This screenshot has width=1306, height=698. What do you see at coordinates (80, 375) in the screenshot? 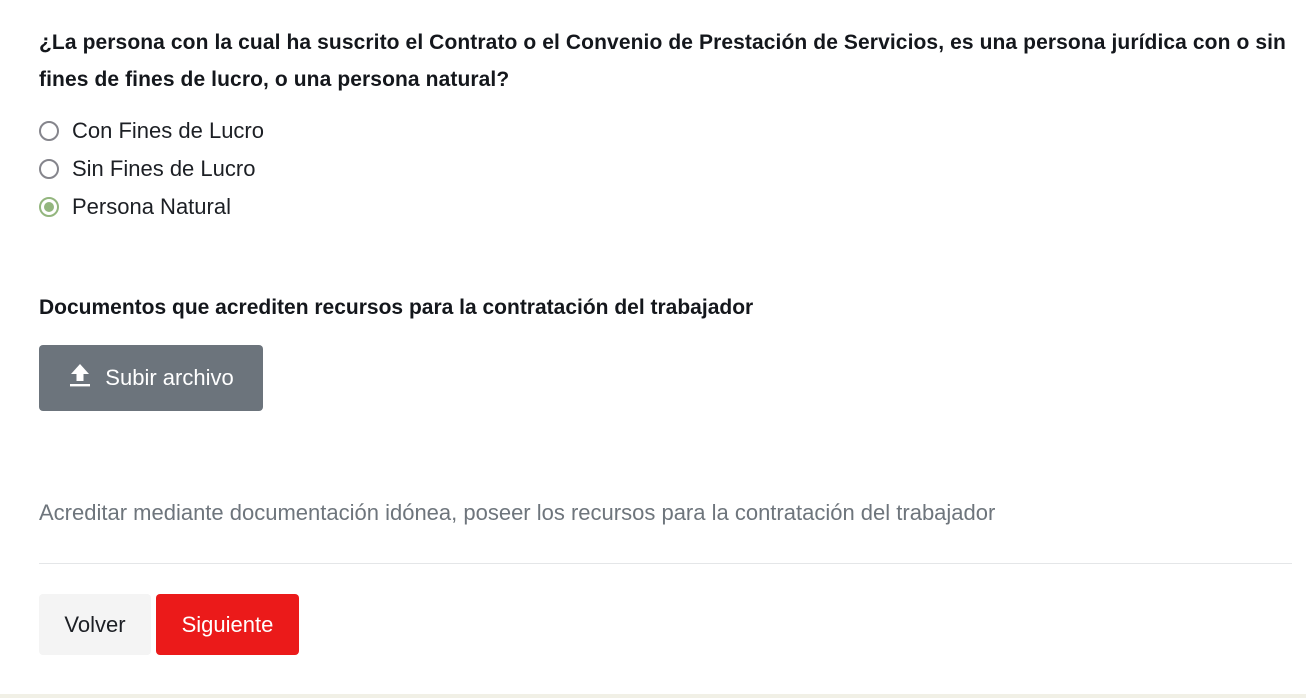
I see `upload-icon` at bounding box center [80, 375].